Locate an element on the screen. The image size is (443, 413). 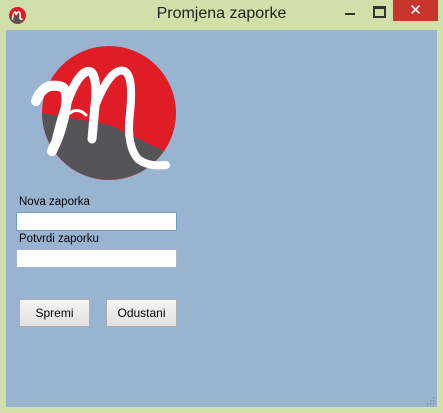
close-icon: ✕ is located at coordinates (415, 10).